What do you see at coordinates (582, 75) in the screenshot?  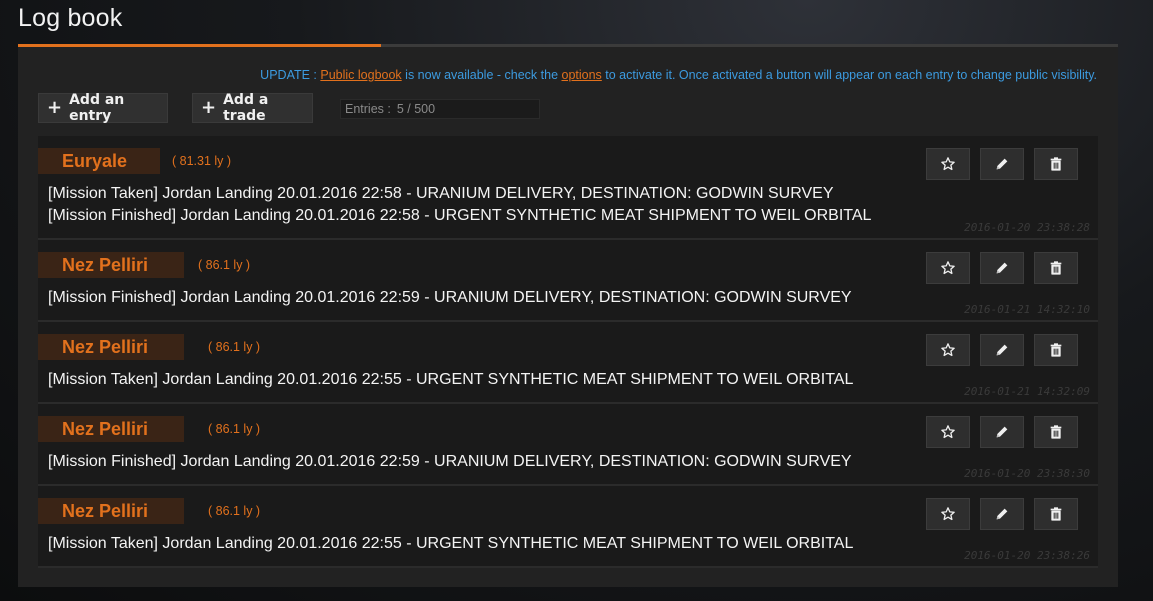 I see `options-link: options` at bounding box center [582, 75].